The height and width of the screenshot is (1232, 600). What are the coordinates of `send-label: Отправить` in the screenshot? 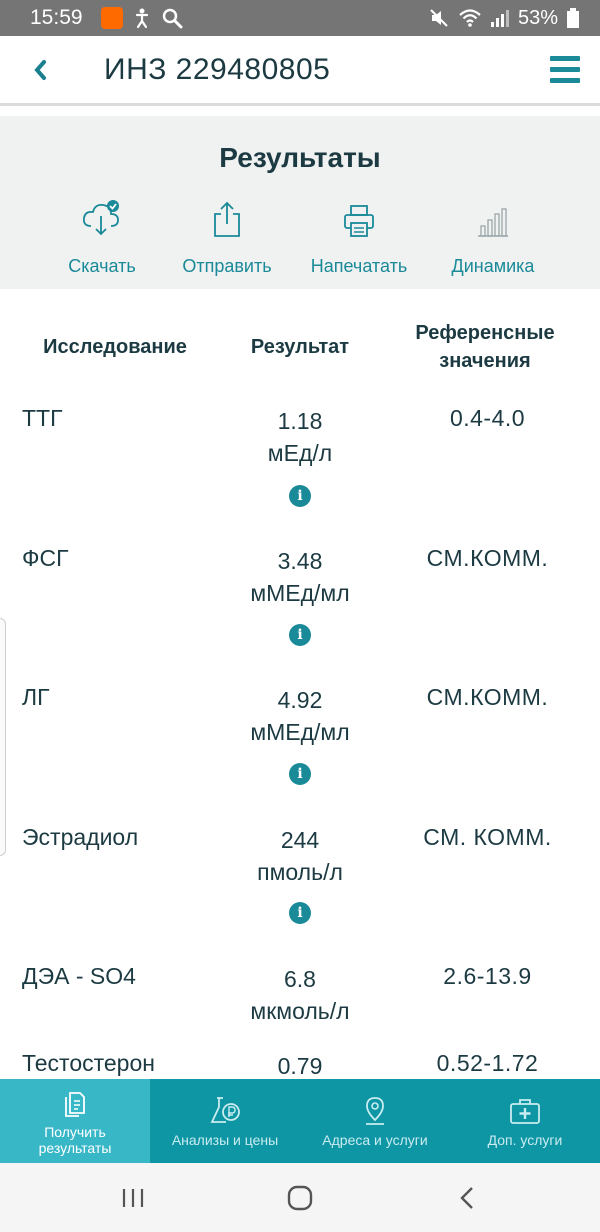 It's located at (227, 266).